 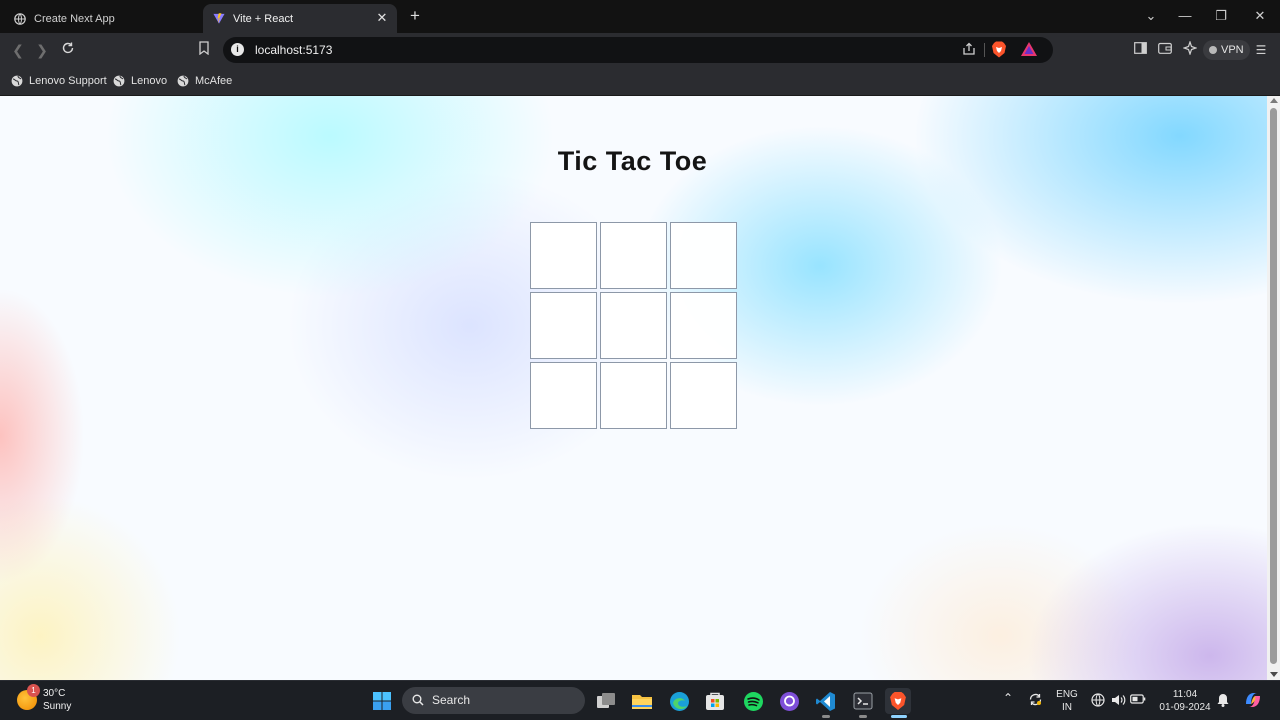 I want to click on tab-search-chevron-icon: ⌄, so click(x=1151, y=16).